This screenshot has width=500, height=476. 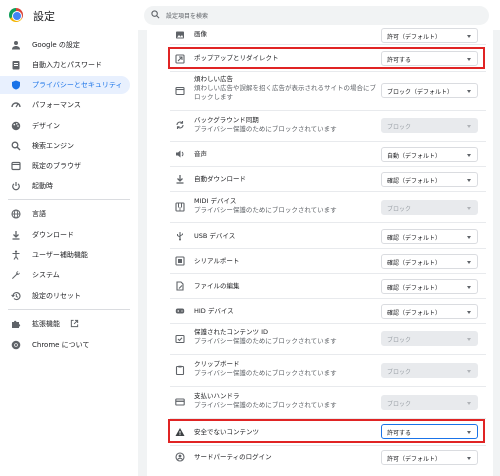 I want to click on auto-downloads-select: 確認（デフォルト）, so click(x=429, y=179).